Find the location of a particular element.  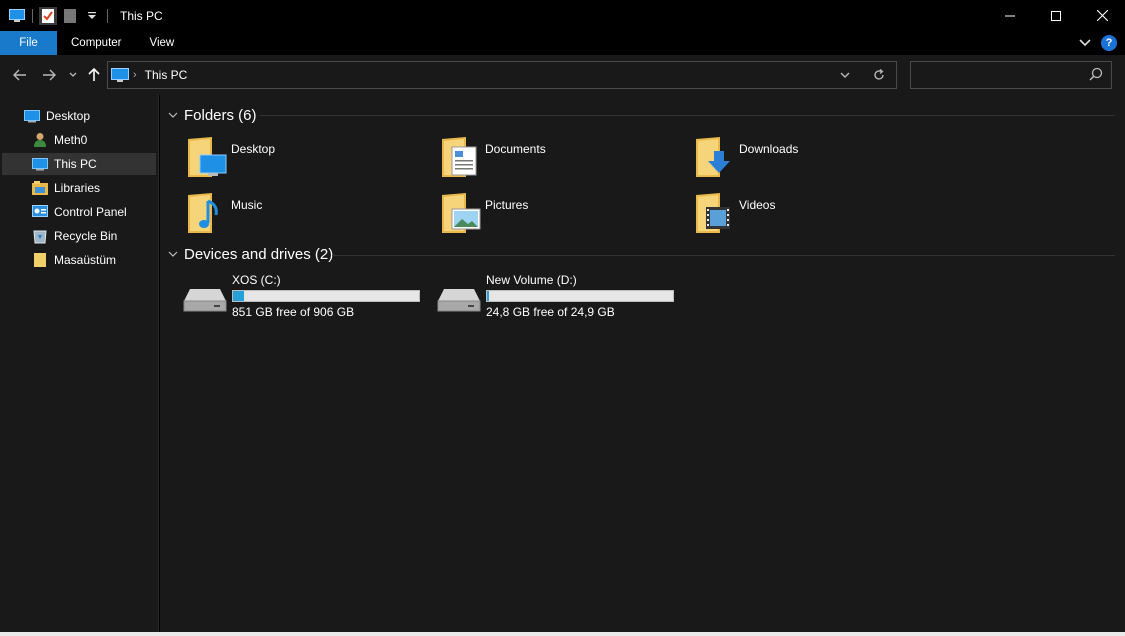

sidebar-item-label: Desktop is located at coordinates (68, 116).